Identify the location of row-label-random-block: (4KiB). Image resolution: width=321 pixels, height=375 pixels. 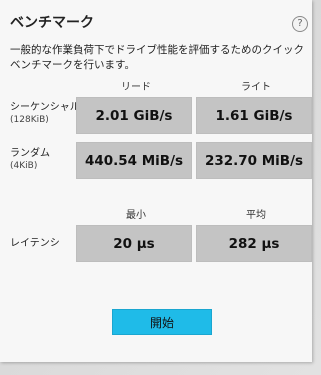
(24, 166).